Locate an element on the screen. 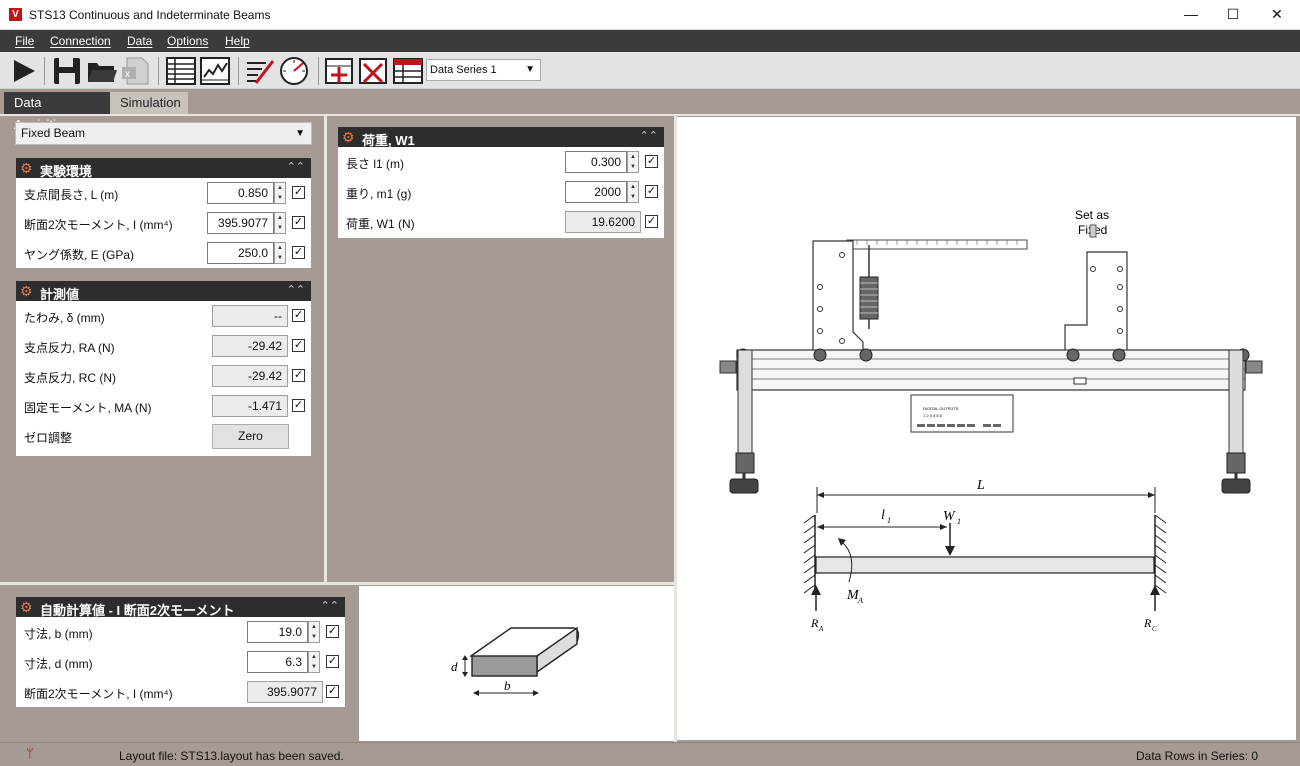  load-group-header: ⚙ 荷重, W1 ⌃⌃ is located at coordinates (501, 137).